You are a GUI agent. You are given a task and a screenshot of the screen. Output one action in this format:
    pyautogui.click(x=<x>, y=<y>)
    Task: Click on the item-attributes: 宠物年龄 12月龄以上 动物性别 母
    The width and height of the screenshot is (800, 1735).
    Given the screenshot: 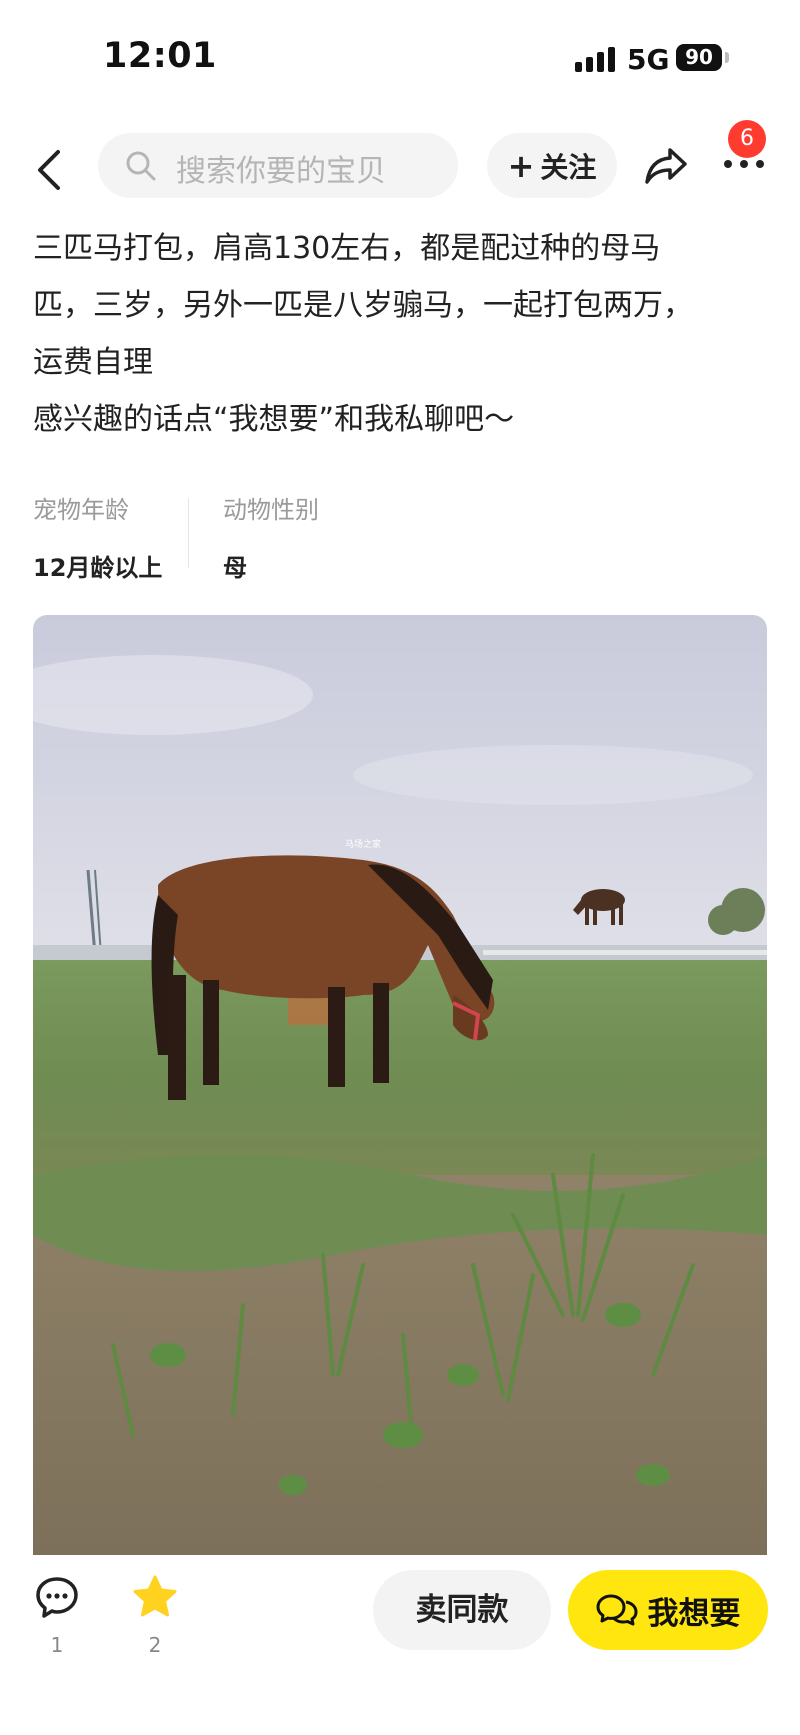 What is the action you would take?
    pyautogui.click(x=403, y=536)
    